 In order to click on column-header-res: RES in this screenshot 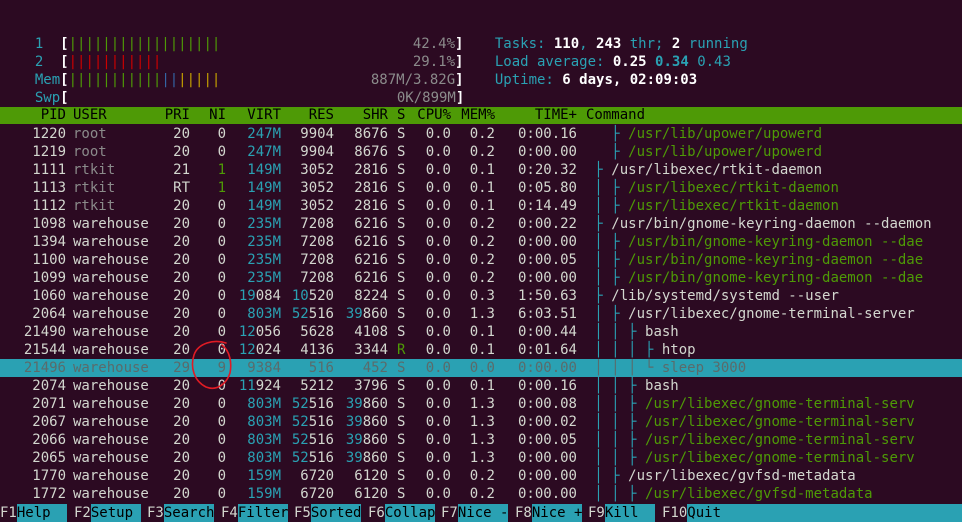, I will do `click(321, 115)`.